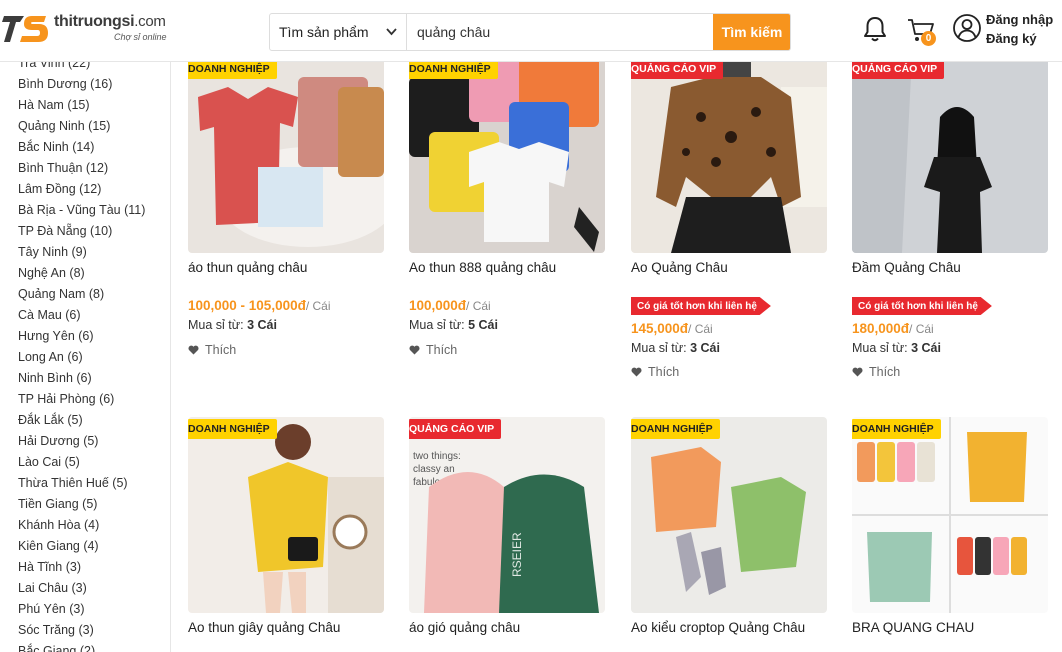  What do you see at coordinates (51, 273) in the screenshot?
I see `province-filter-item: Nghệ An (8)` at bounding box center [51, 273].